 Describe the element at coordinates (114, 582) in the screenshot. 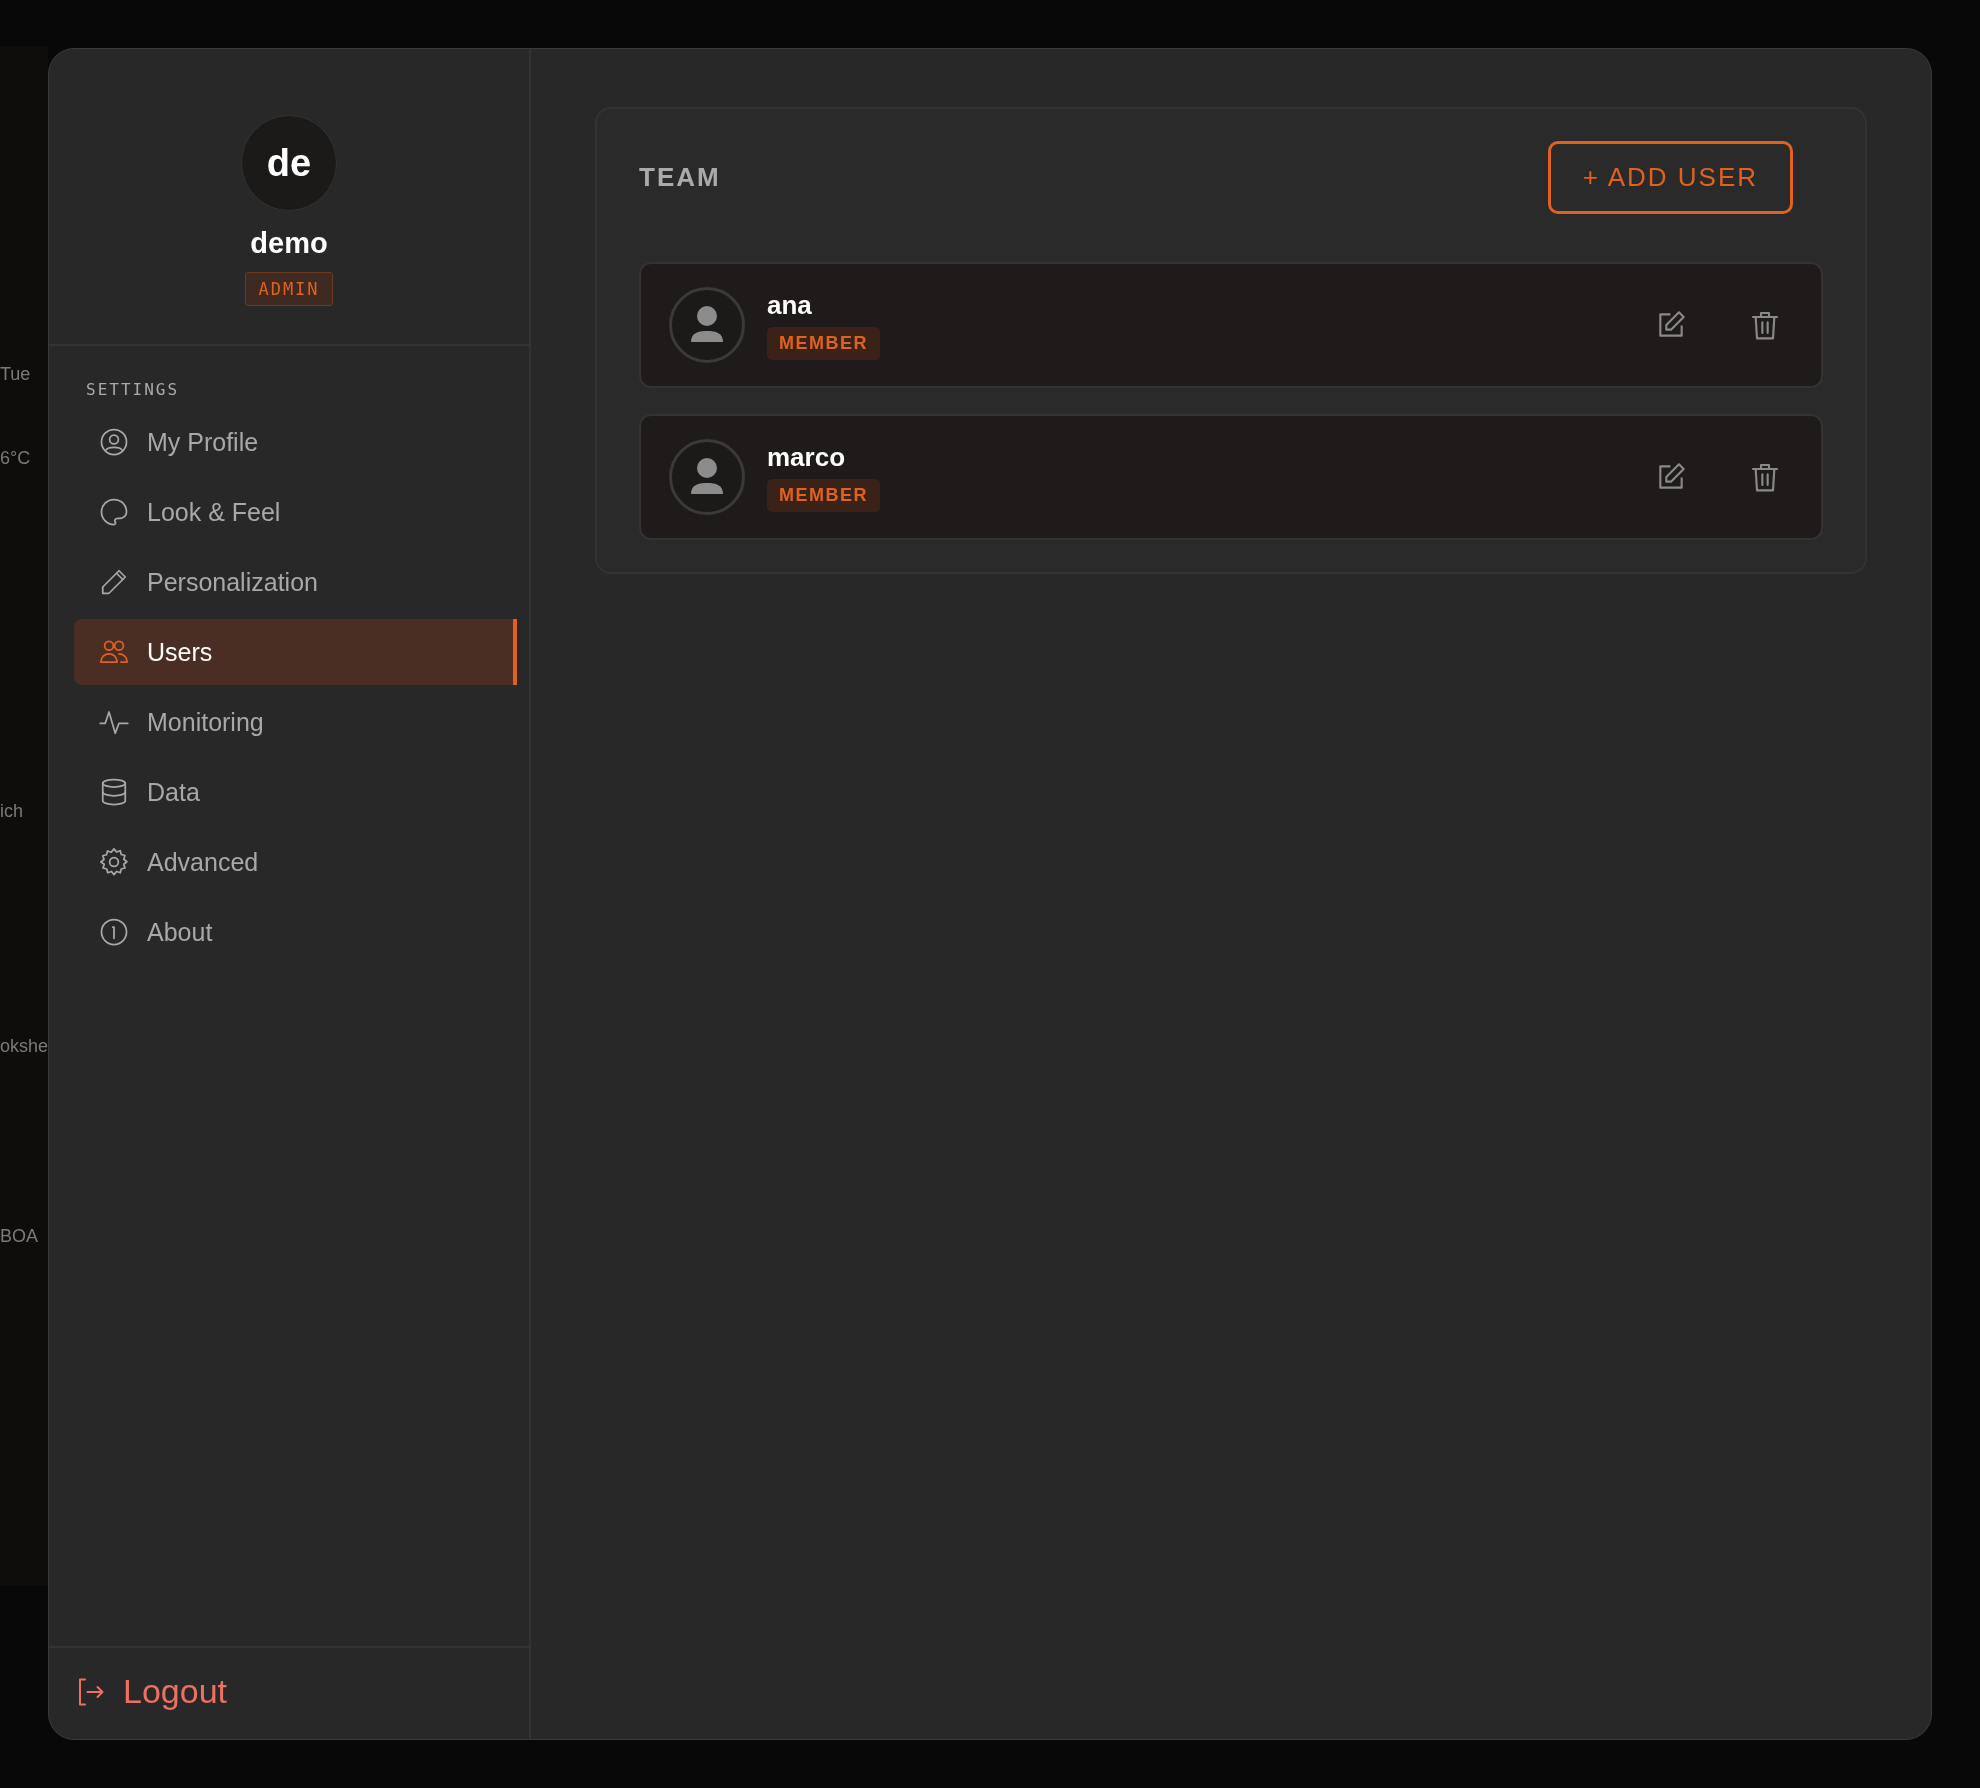

I see `pencil-icon` at that location.